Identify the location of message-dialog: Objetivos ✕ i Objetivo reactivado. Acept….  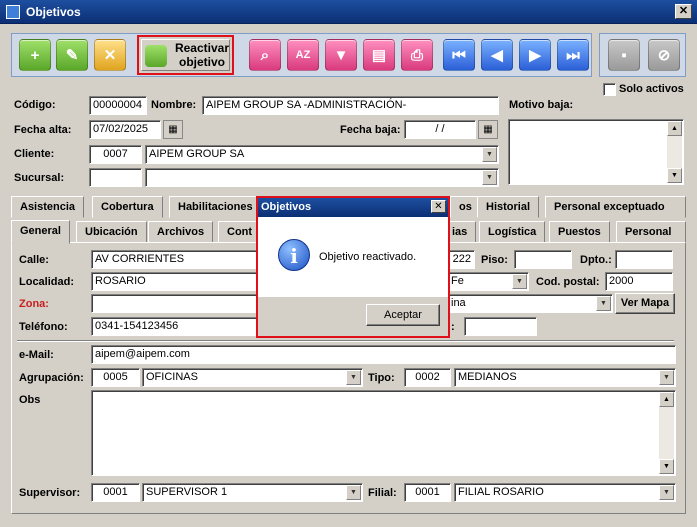
(353, 267).